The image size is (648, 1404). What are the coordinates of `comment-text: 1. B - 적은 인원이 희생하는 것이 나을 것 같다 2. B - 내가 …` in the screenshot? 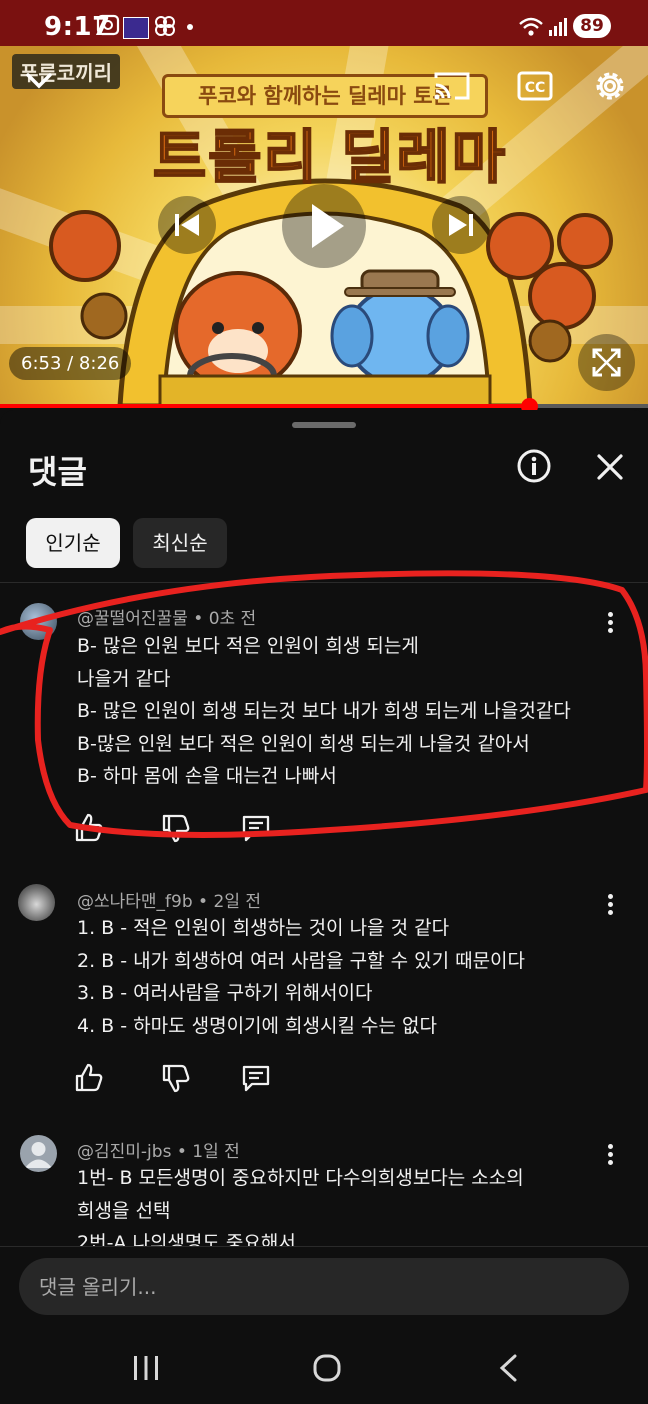 It's located at (301, 977).